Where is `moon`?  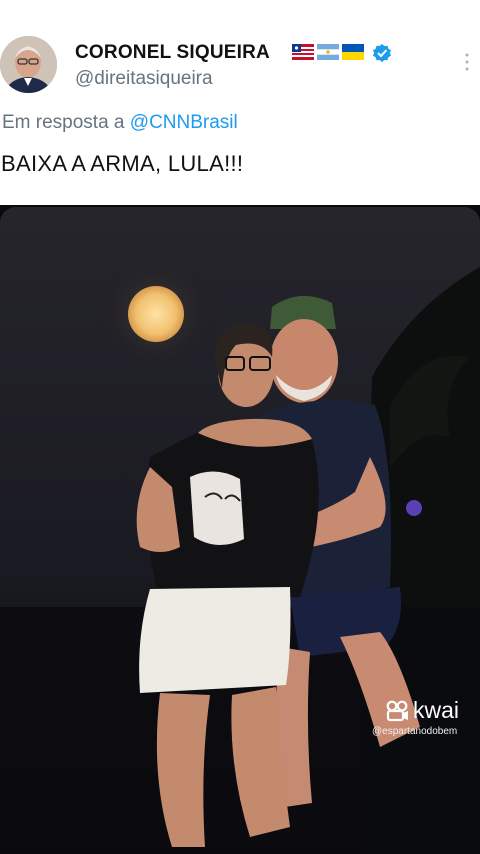
moon is located at coordinates (156, 314).